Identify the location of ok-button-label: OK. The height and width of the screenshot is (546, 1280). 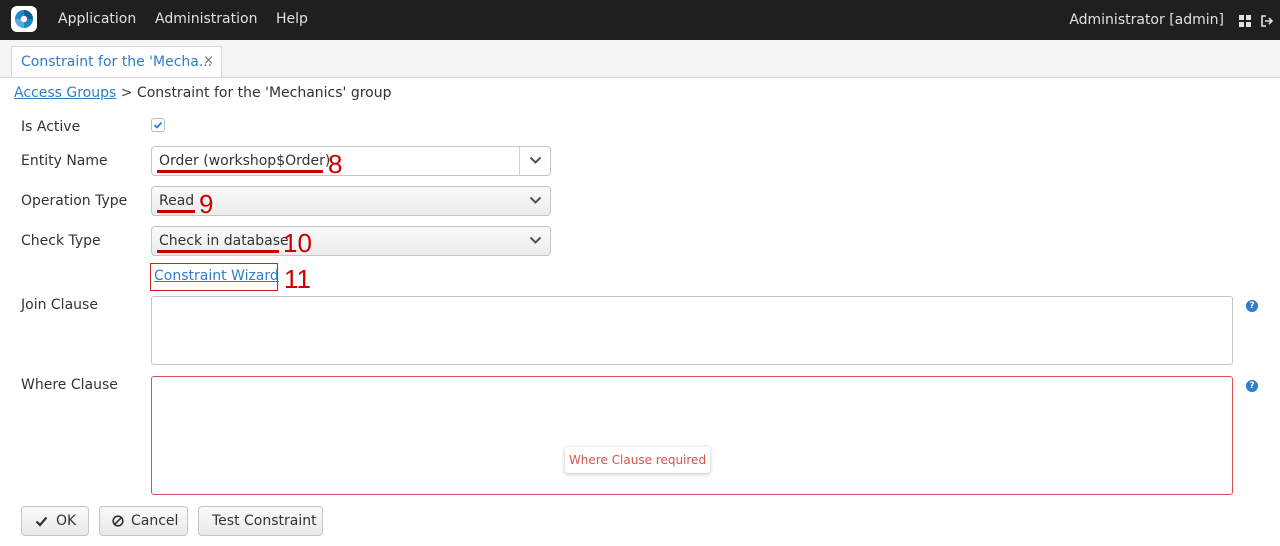
(66, 521).